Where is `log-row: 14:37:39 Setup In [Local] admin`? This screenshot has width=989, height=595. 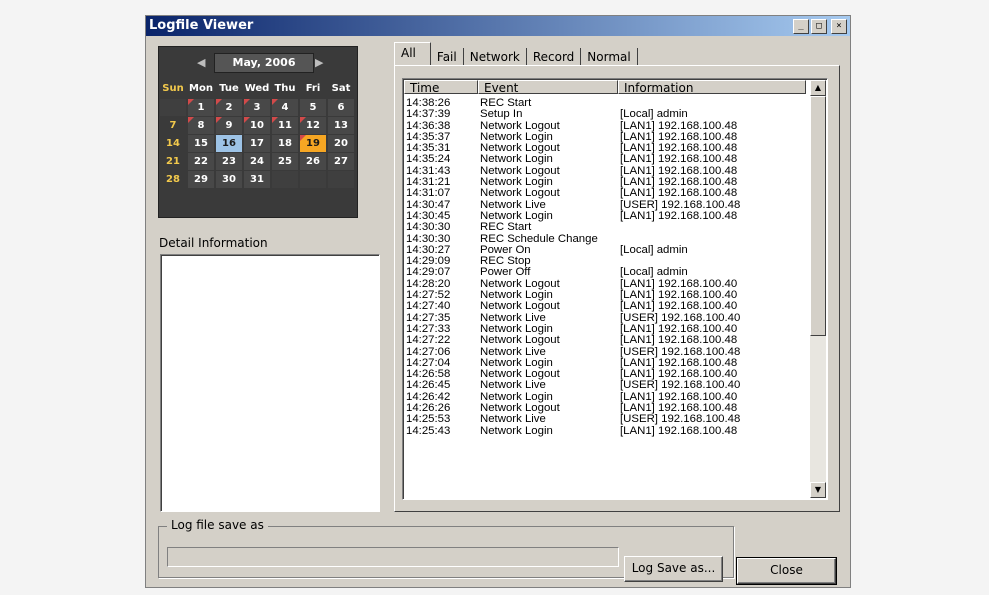
log-row: 14:37:39 Setup In [Local] admin is located at coordinates (607, 114).